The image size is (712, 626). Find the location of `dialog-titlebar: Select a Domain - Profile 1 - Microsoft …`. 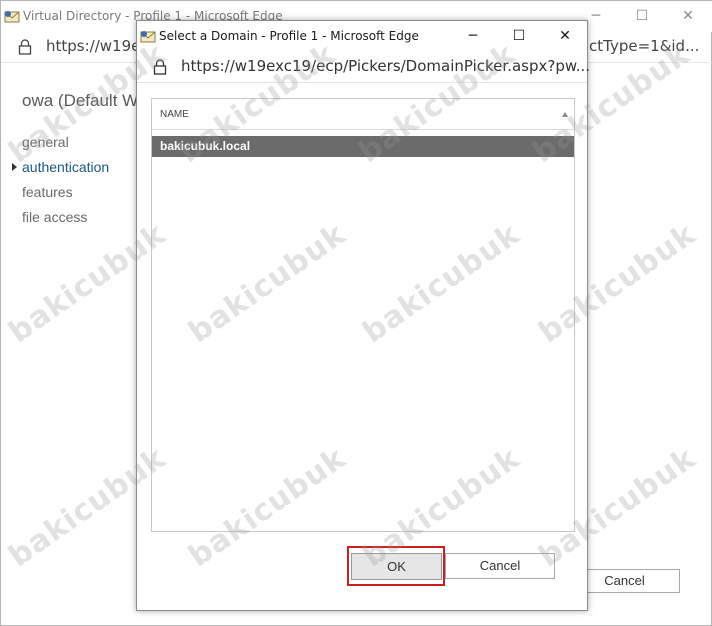

dialog-titlebar: Select a Domain - Profile 1 - Microsoft … is located at coordinates (362, 36).